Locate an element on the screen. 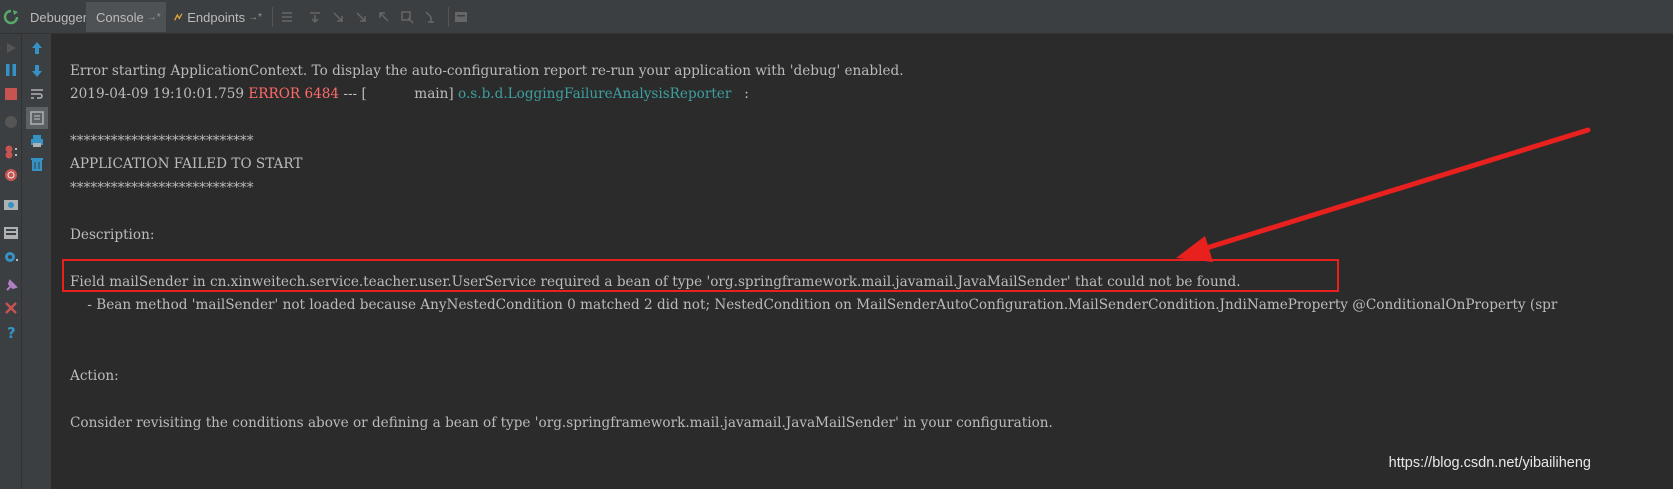 This screenshot has width=1673, height=489. scroll-to-end-icon is located at coordinates (37, 118).